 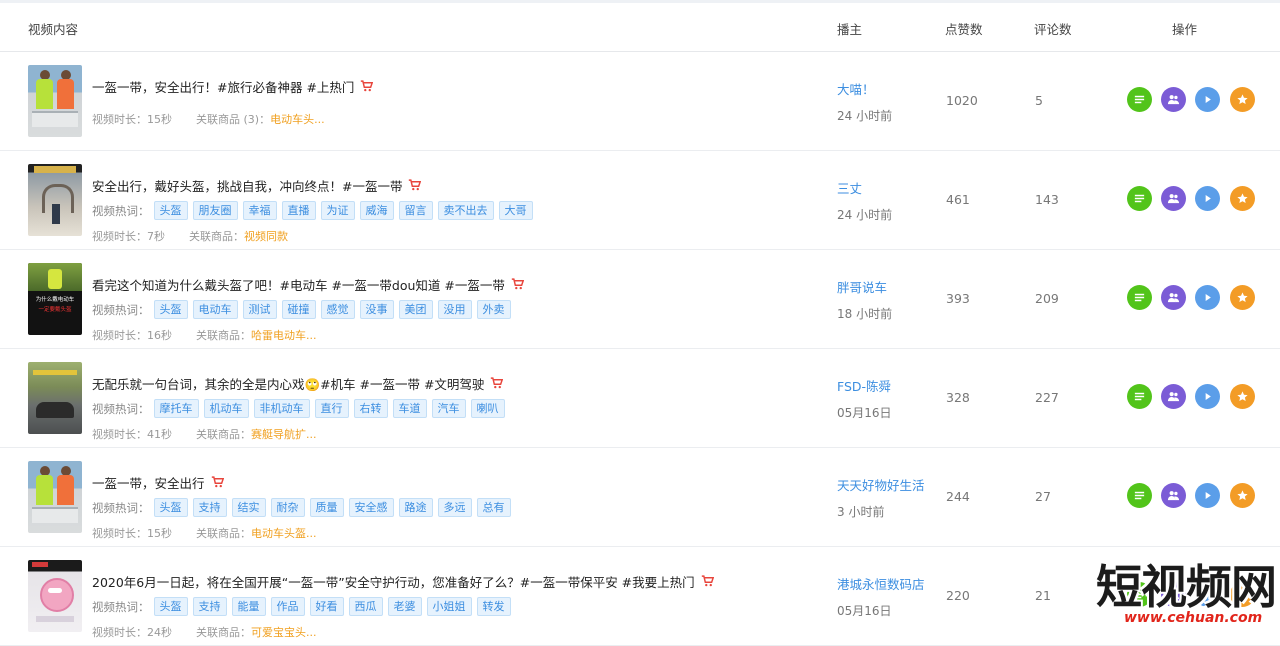 What do you see at coordinates (864, 385) in the screenshot?
I see `anchor-name-link: FSD-陈舜` at bounding box center [864, 385].